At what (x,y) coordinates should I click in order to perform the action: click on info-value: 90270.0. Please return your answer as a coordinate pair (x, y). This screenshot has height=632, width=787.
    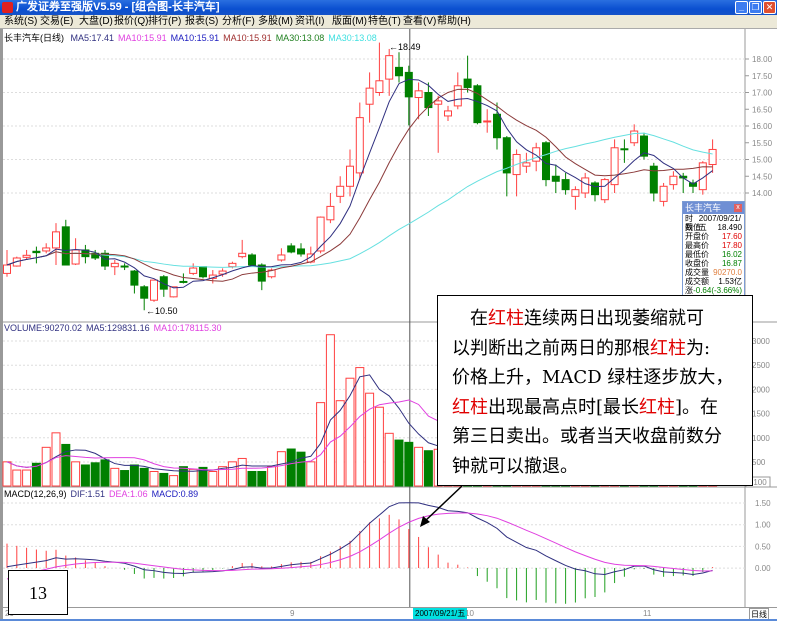
    Looking at the image, I should click on (727, 272).